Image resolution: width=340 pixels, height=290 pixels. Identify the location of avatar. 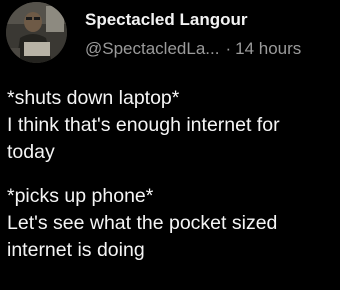
(36, 32).